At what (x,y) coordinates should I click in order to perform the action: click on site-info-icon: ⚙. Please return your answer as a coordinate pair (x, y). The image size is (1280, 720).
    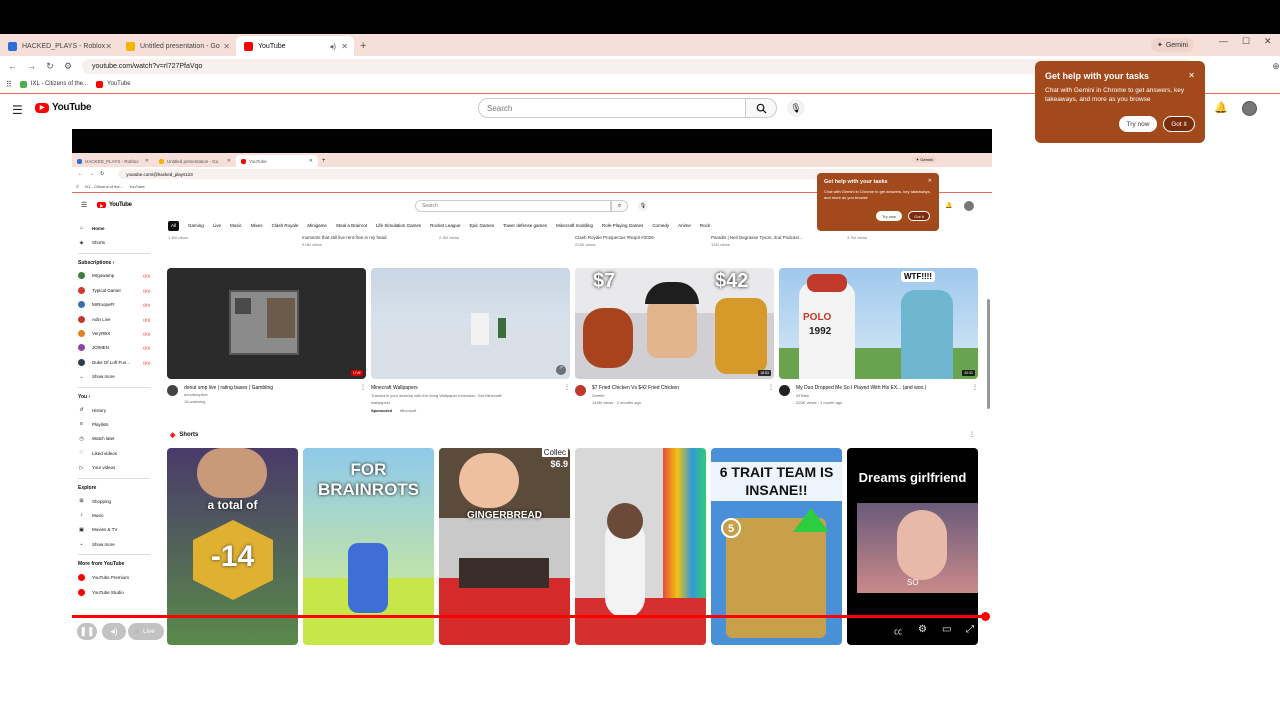
    Looking at the image, I should click on (68, 66).